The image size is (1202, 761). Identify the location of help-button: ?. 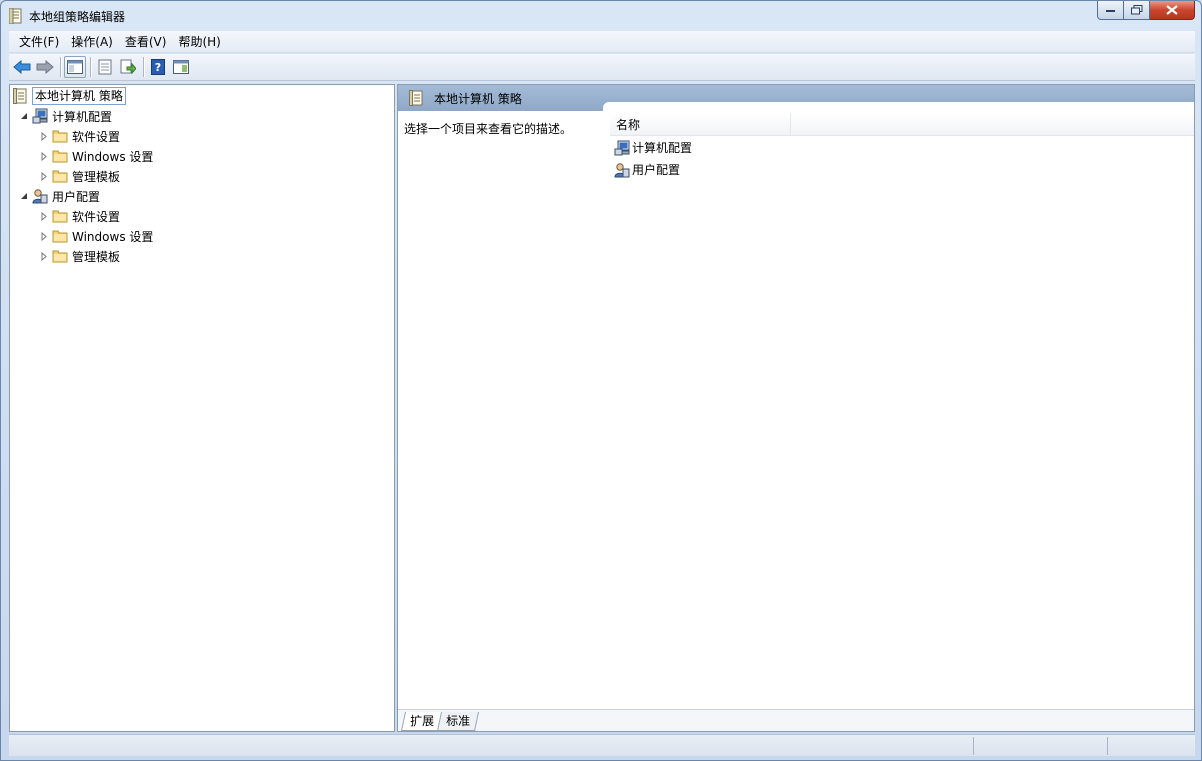
(158, 67).